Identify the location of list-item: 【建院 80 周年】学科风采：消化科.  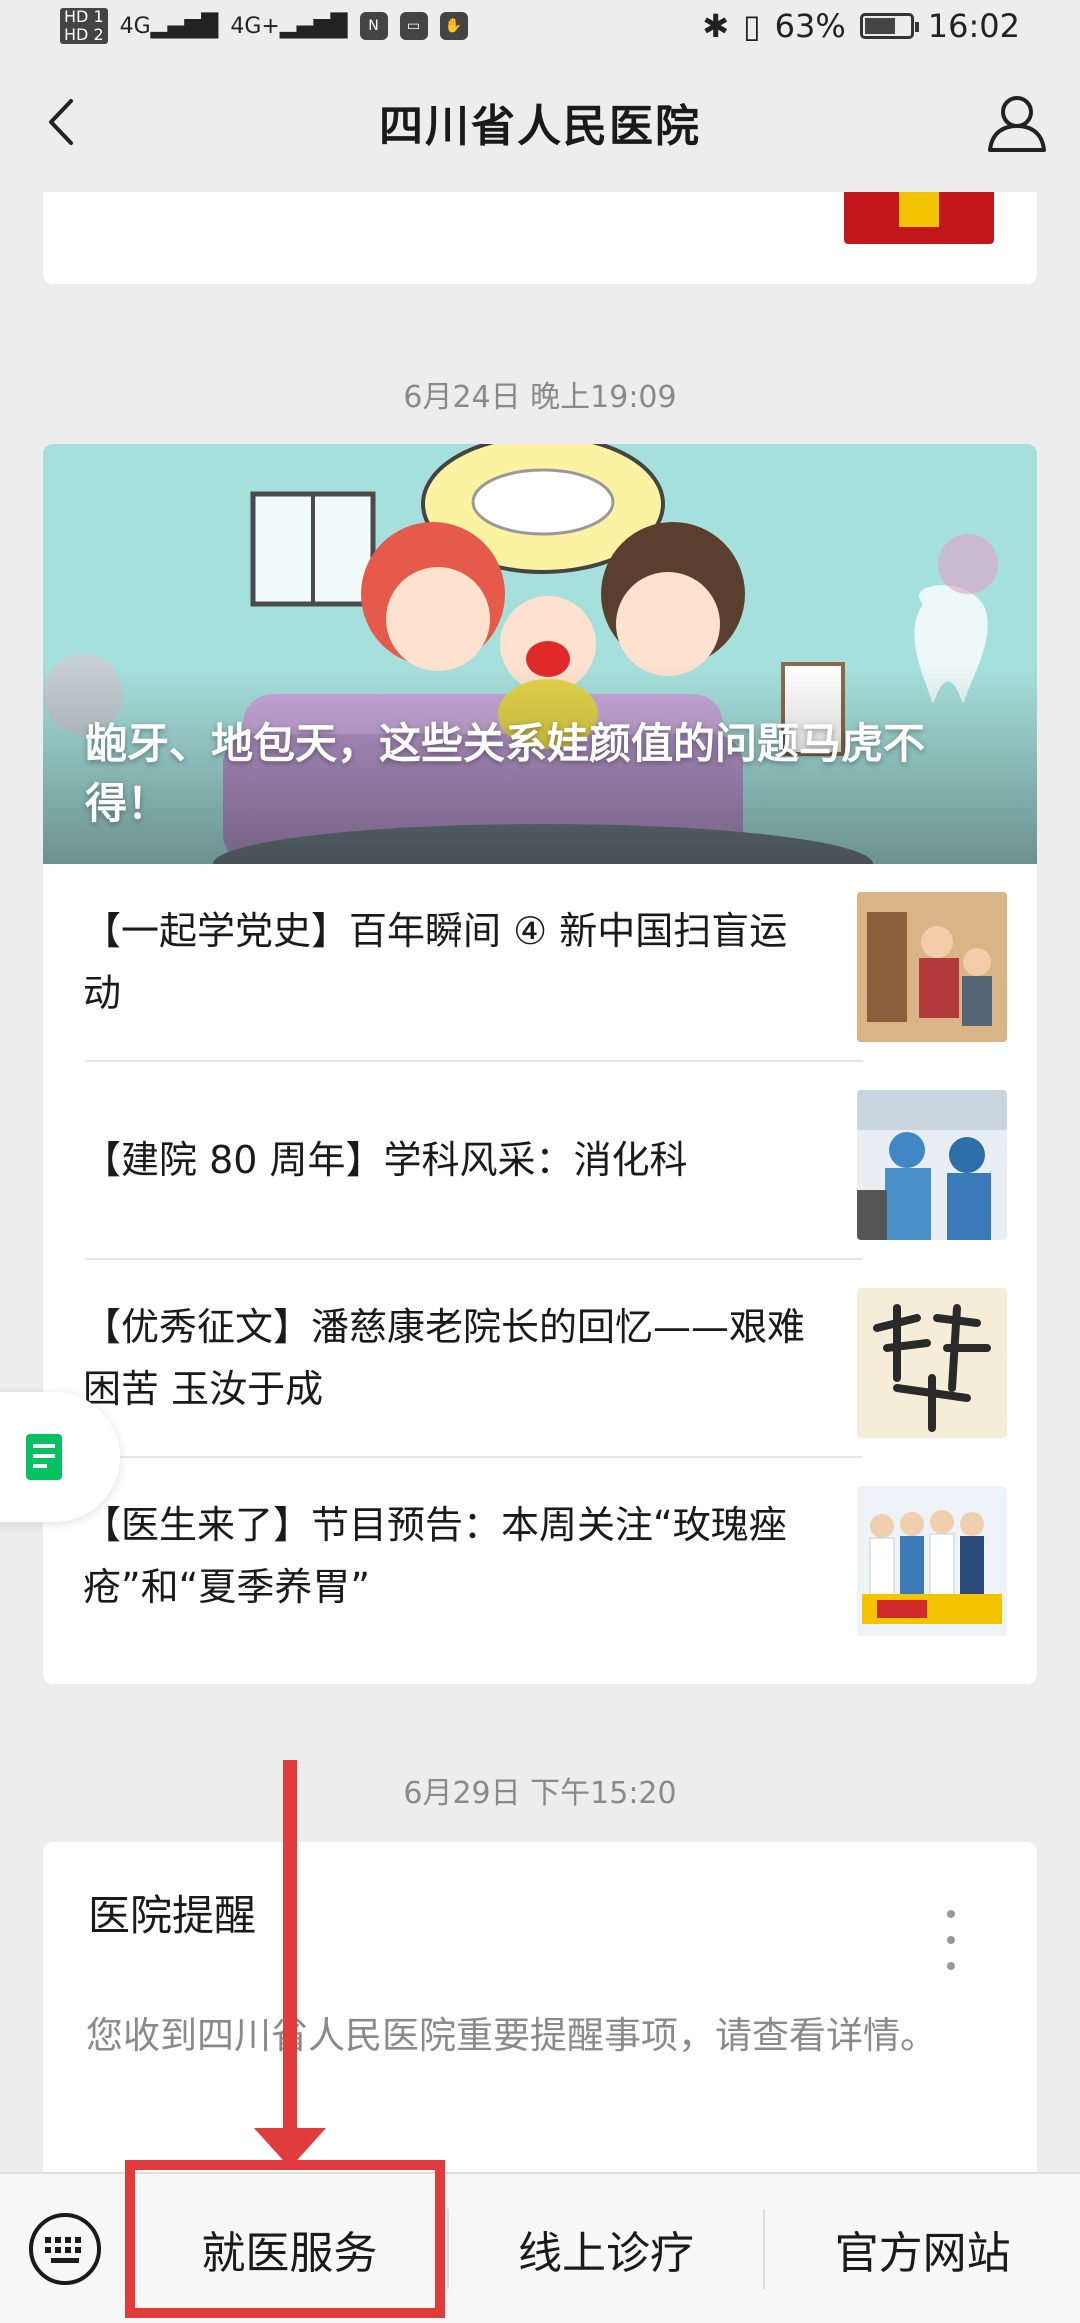
(545, 1160).